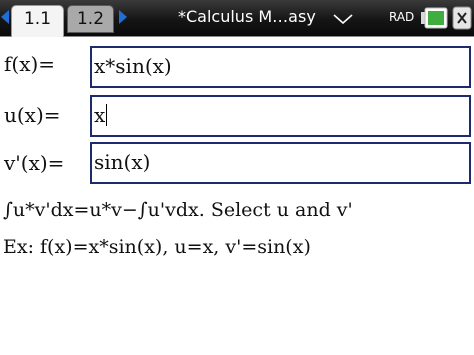 This screenshot has height=355, width=474. Describe the element at coordinates (5, 17) in the screenshot. I see `arrow-left-icon` at that location.